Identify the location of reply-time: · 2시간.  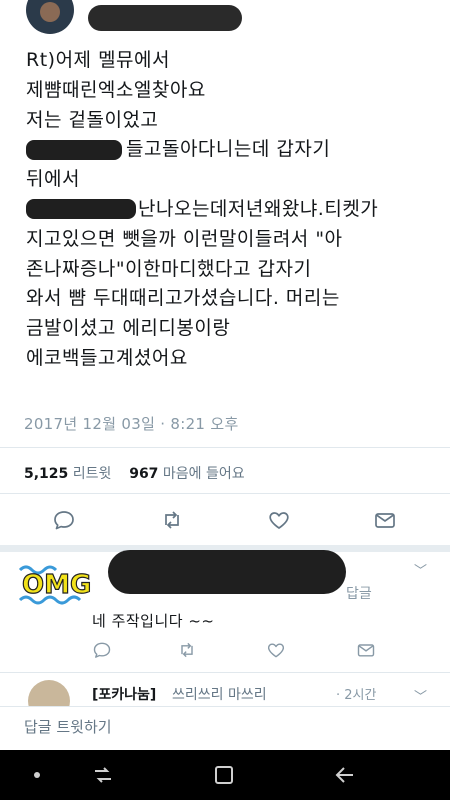
(356, 695).